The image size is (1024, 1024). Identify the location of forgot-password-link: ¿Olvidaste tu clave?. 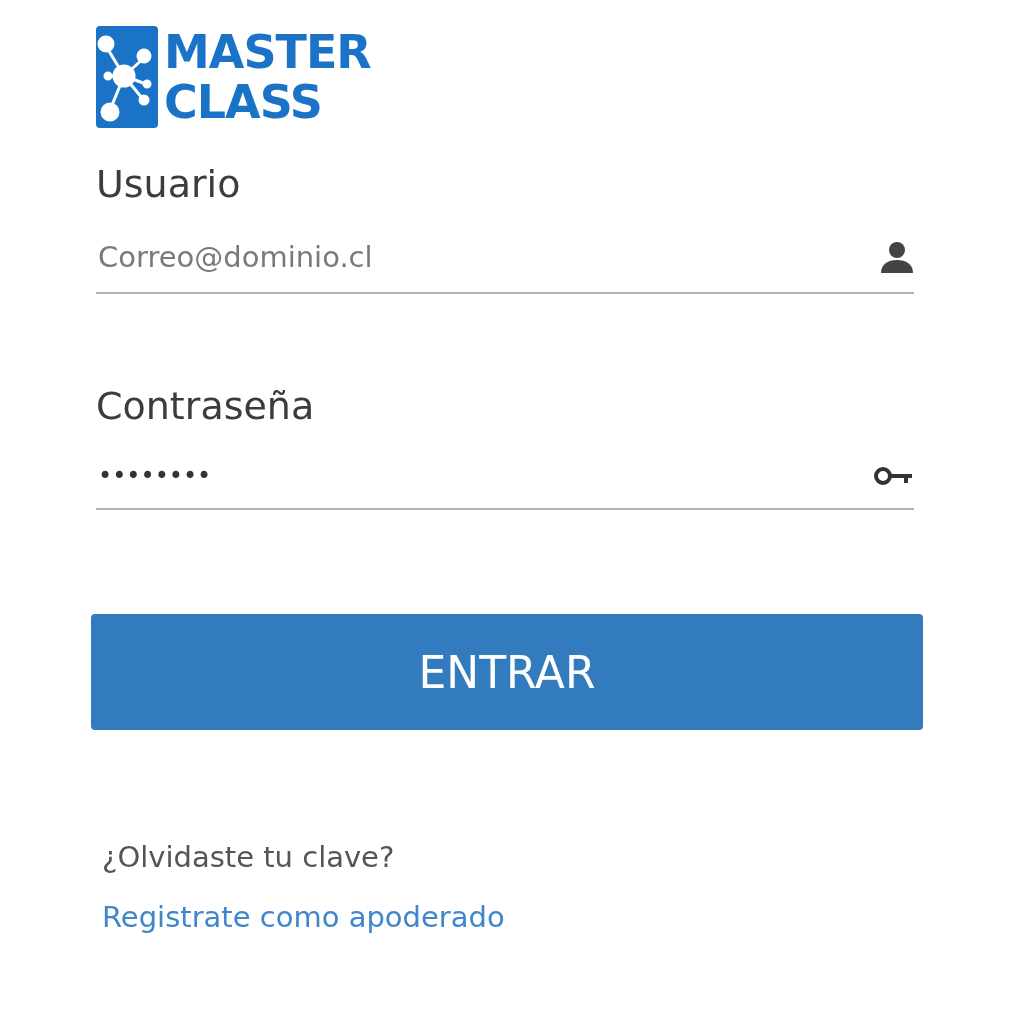
(248, 857).